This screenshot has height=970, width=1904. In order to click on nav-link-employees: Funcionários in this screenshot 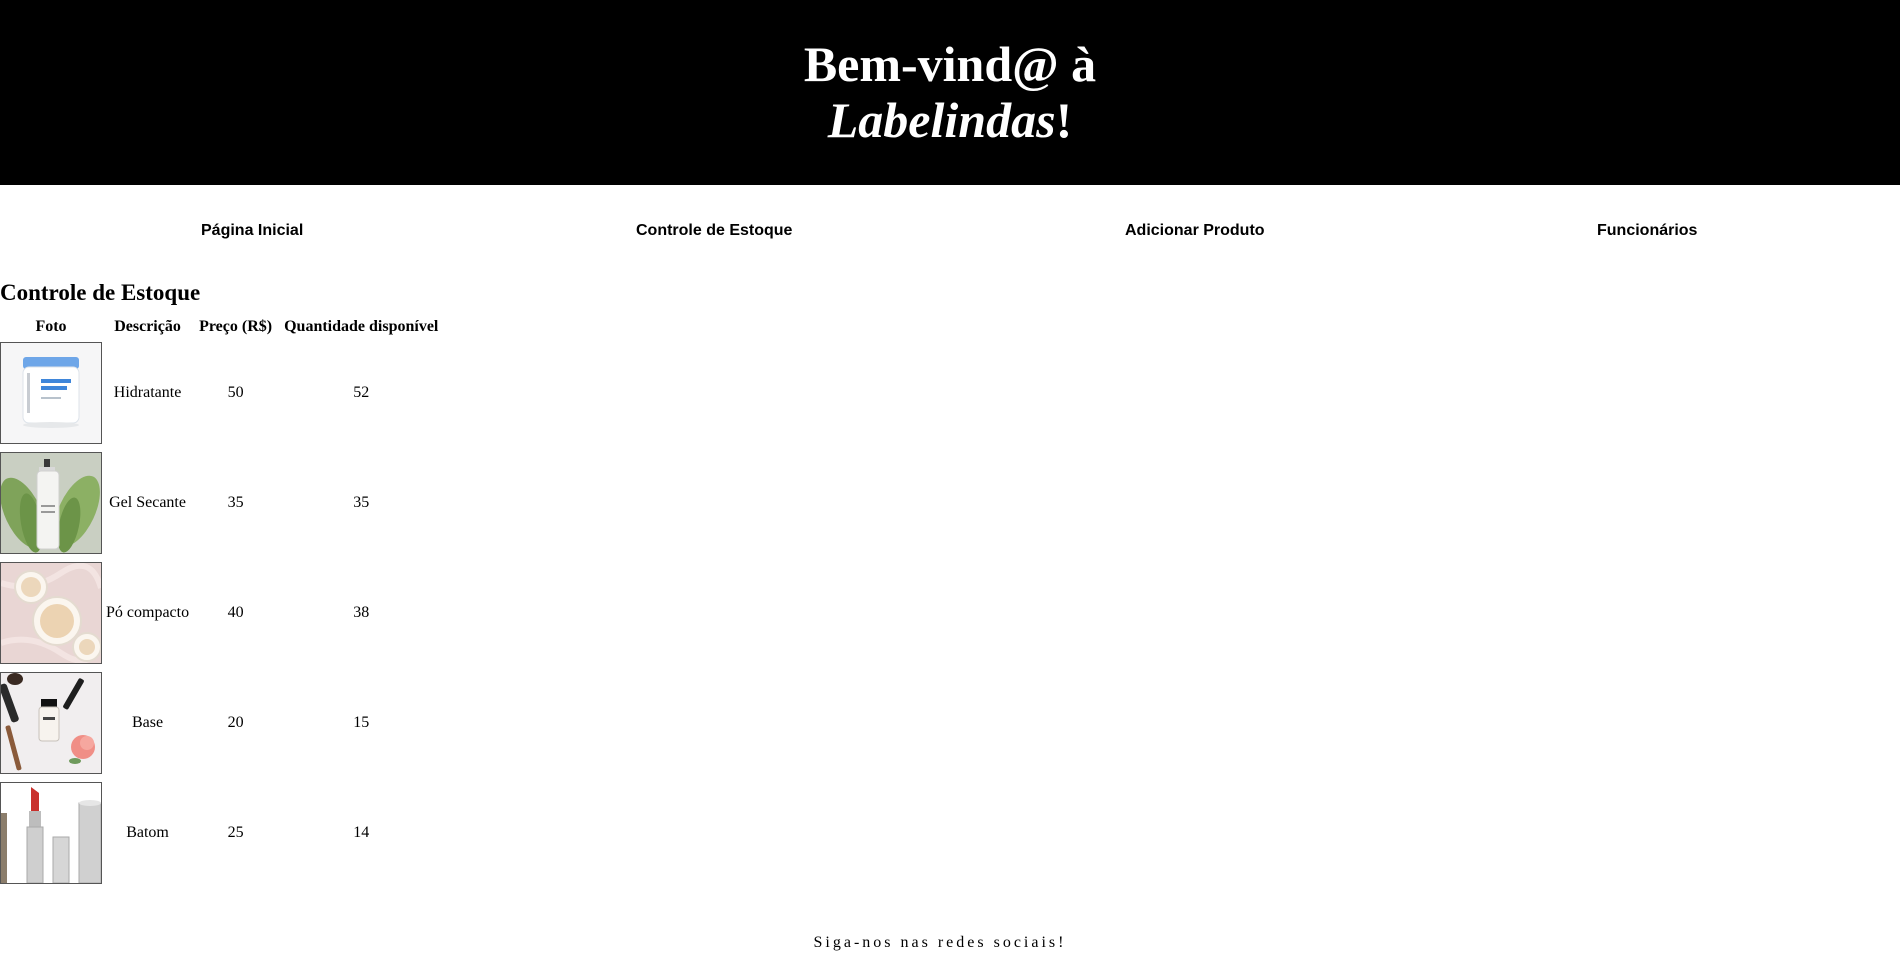, I will do `click(1647, 231)`.